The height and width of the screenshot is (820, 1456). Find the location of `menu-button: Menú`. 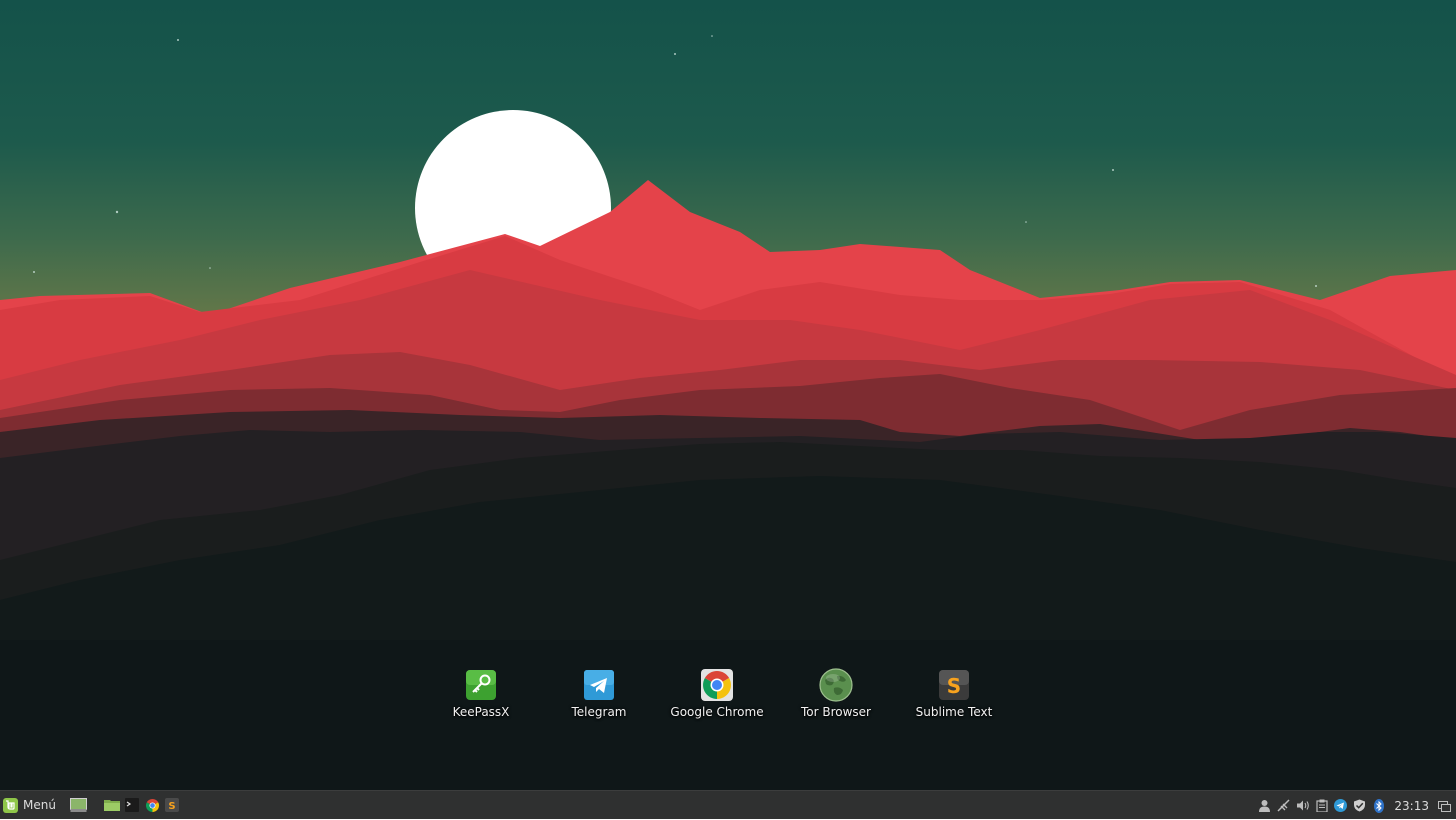

menu-button: Menú is located at coordinates (31, 805).